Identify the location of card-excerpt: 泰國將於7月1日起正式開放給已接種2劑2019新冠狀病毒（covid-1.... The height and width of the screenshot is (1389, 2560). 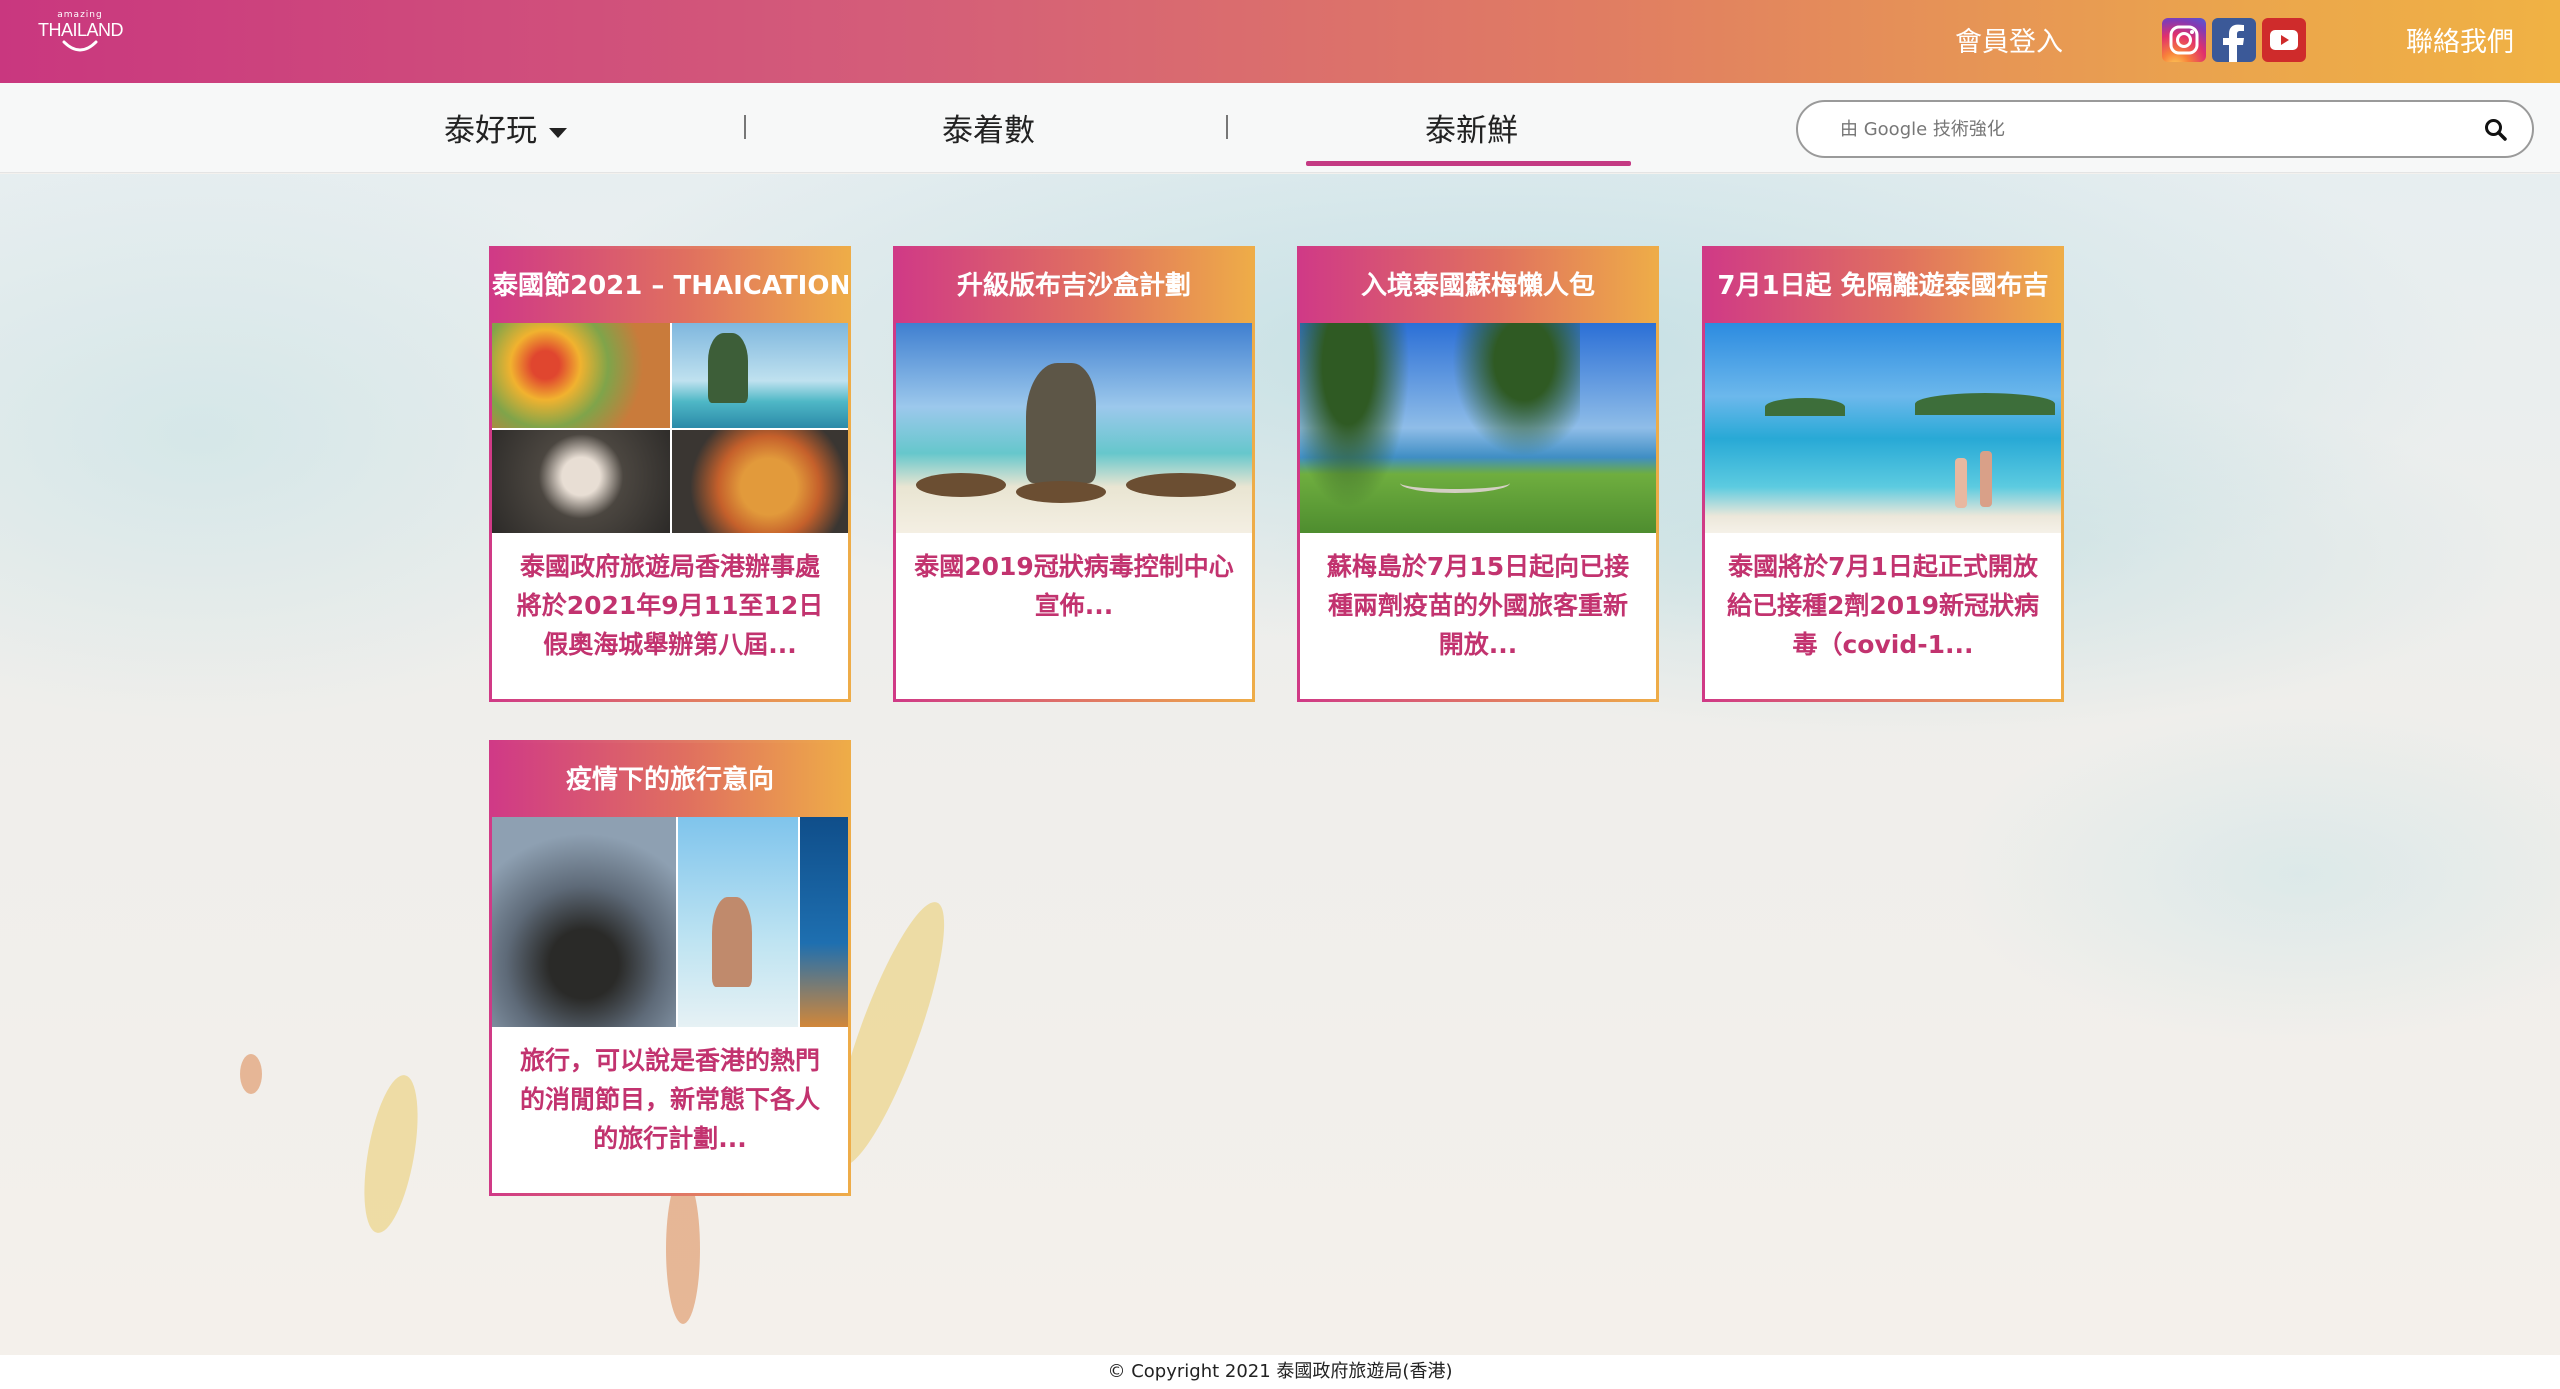
(1883, 605).